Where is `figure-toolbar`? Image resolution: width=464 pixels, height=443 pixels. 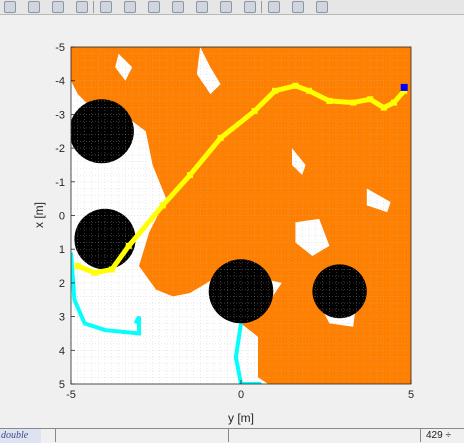
figure-toolbar is located at coordinates (232, 7).